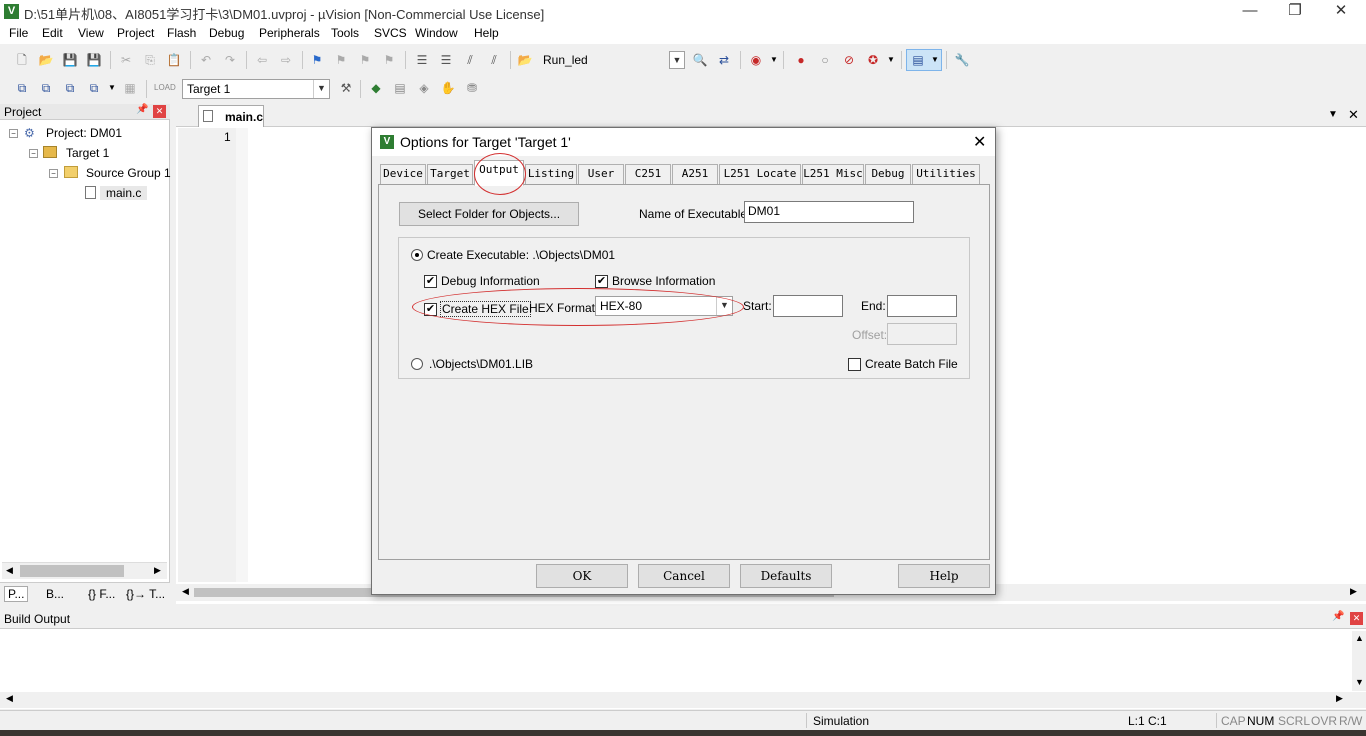 This screenshot has width=1366, height=736. I want to click on horizontal-scrollbar: ◀ ▶, so click(683, 700).